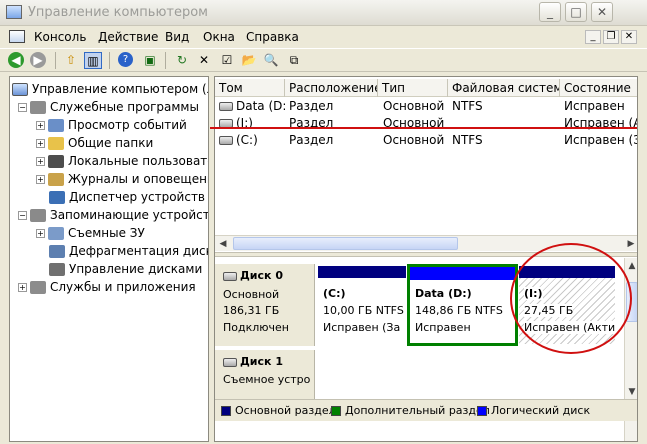 This screenshot has height=444, width=647. I want to click on maximize-button: □, so click(576, 12).